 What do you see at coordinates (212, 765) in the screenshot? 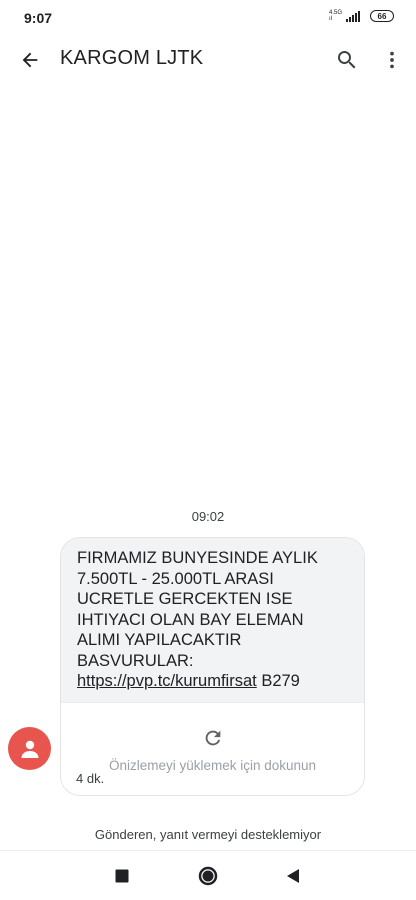
I see `preview-label: Önizlemeyi yüklemek için dokunun` at bounding box center [212, 765].